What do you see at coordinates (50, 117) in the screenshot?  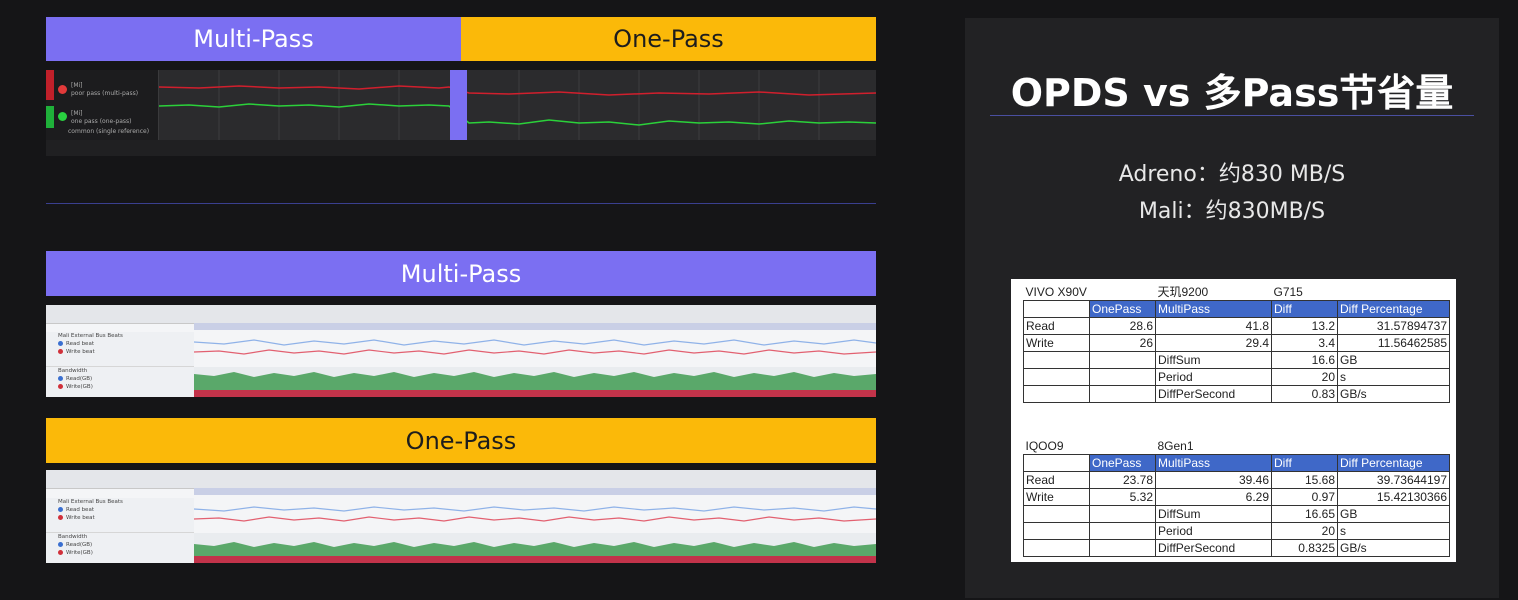 I see `green-marker-icon` at bounding box center [50, 117].